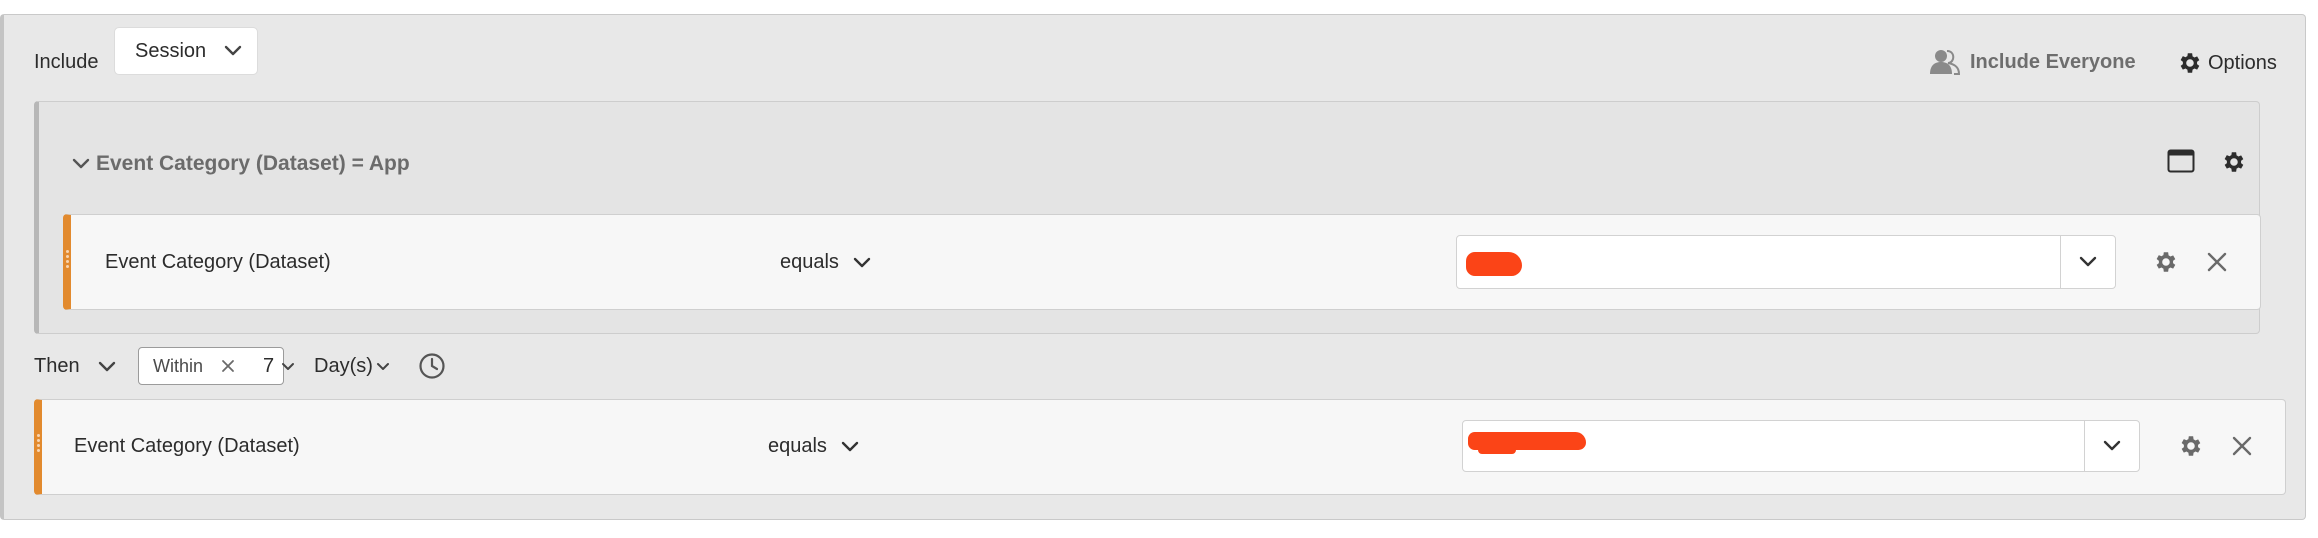 This screenshot has height=538, width=2318. What do you see at coordinates (66, 62) in the screenshot?
I see `include-label: Include` at bounding box center [66, 62].